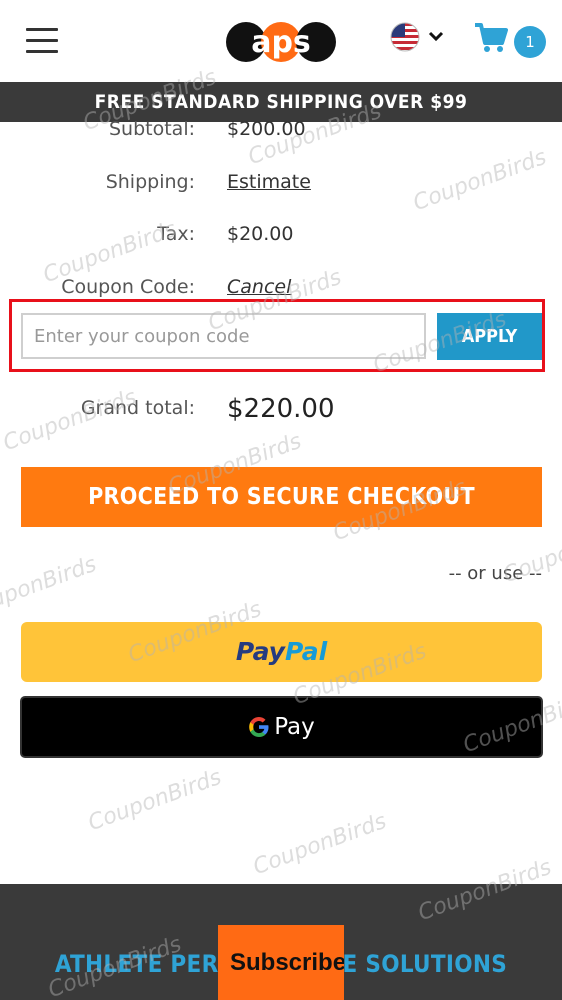 The image size is (562, 1000). What do you see at coordinates (281, 962) in the screenshot?
I see `subscribe-button: Subscribe` at bounding box center [281, 962].